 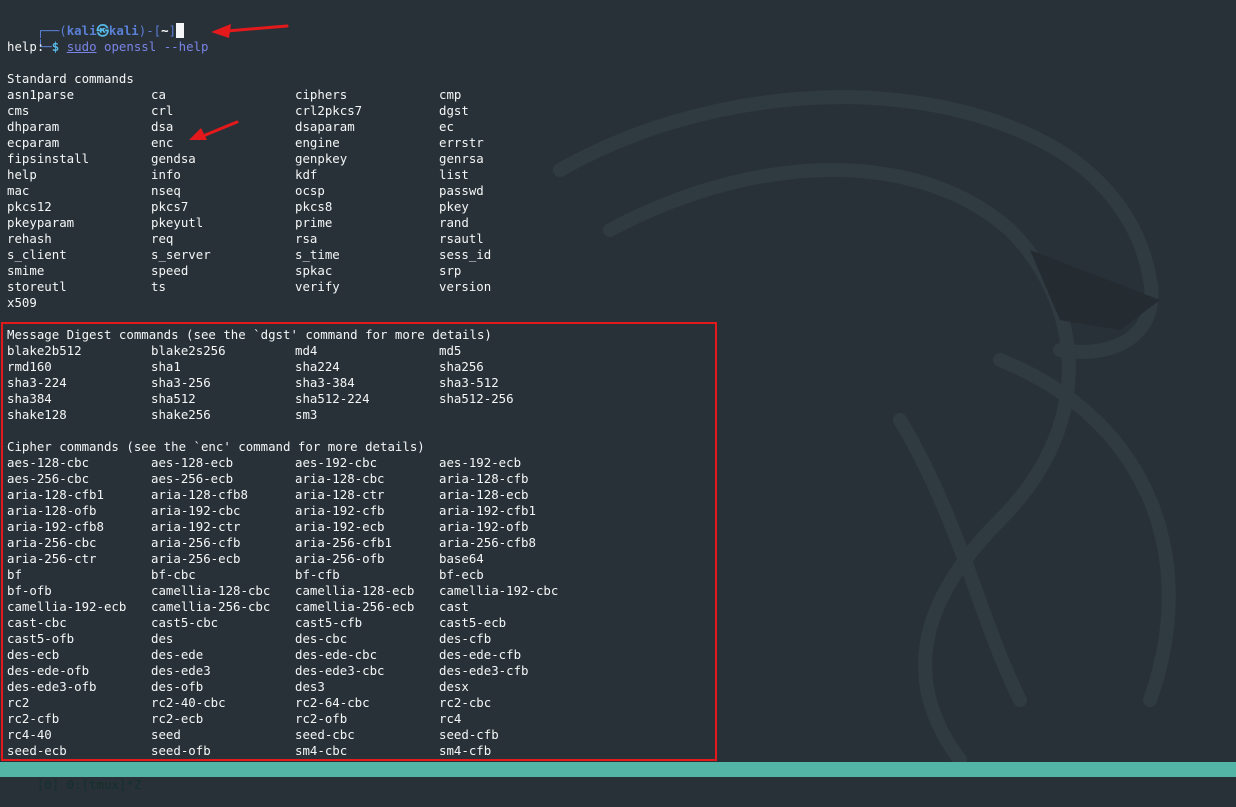 I want to click on prompt-line-1: ┌──(kali㉿kali)-[~], so click(x=96, y=22).